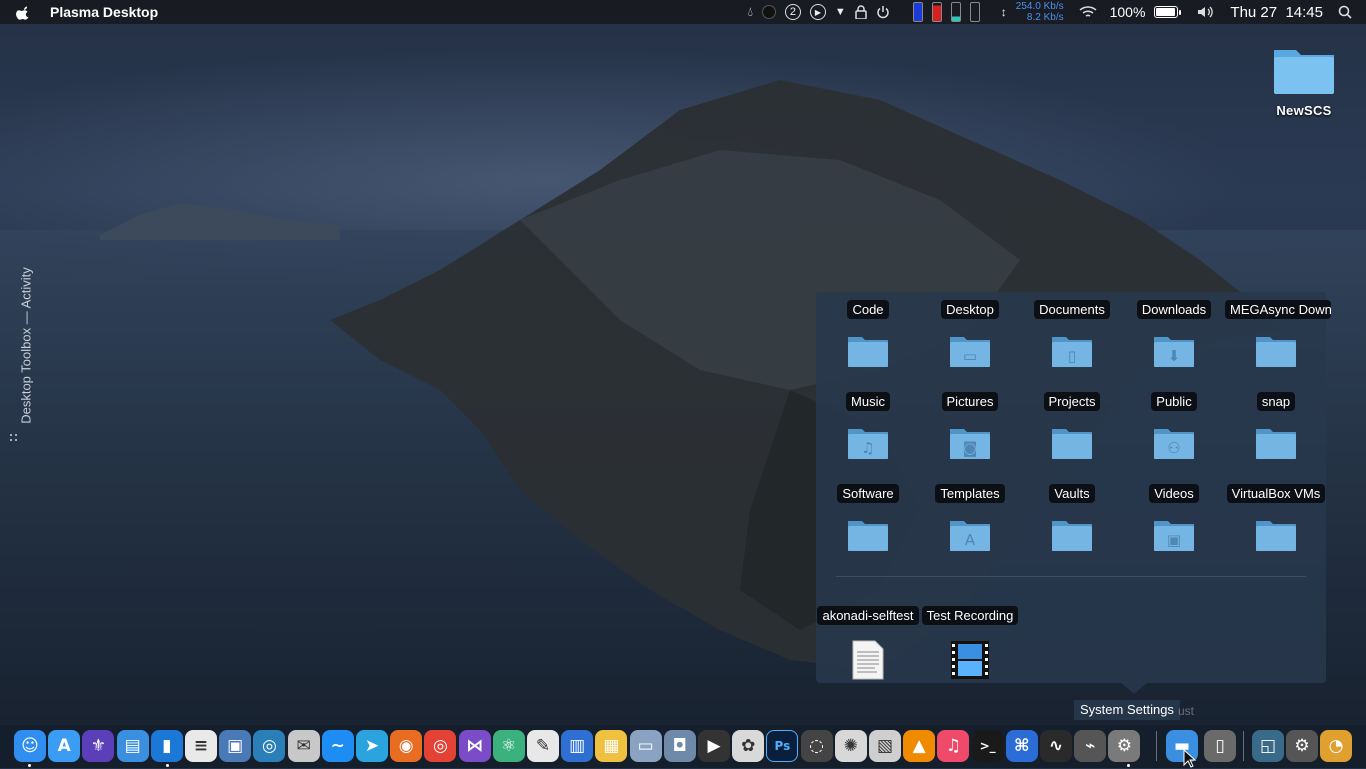 This screenshot has width=1366, height=769. I want to click on recorder-icon: ◌, so click(816, 746).